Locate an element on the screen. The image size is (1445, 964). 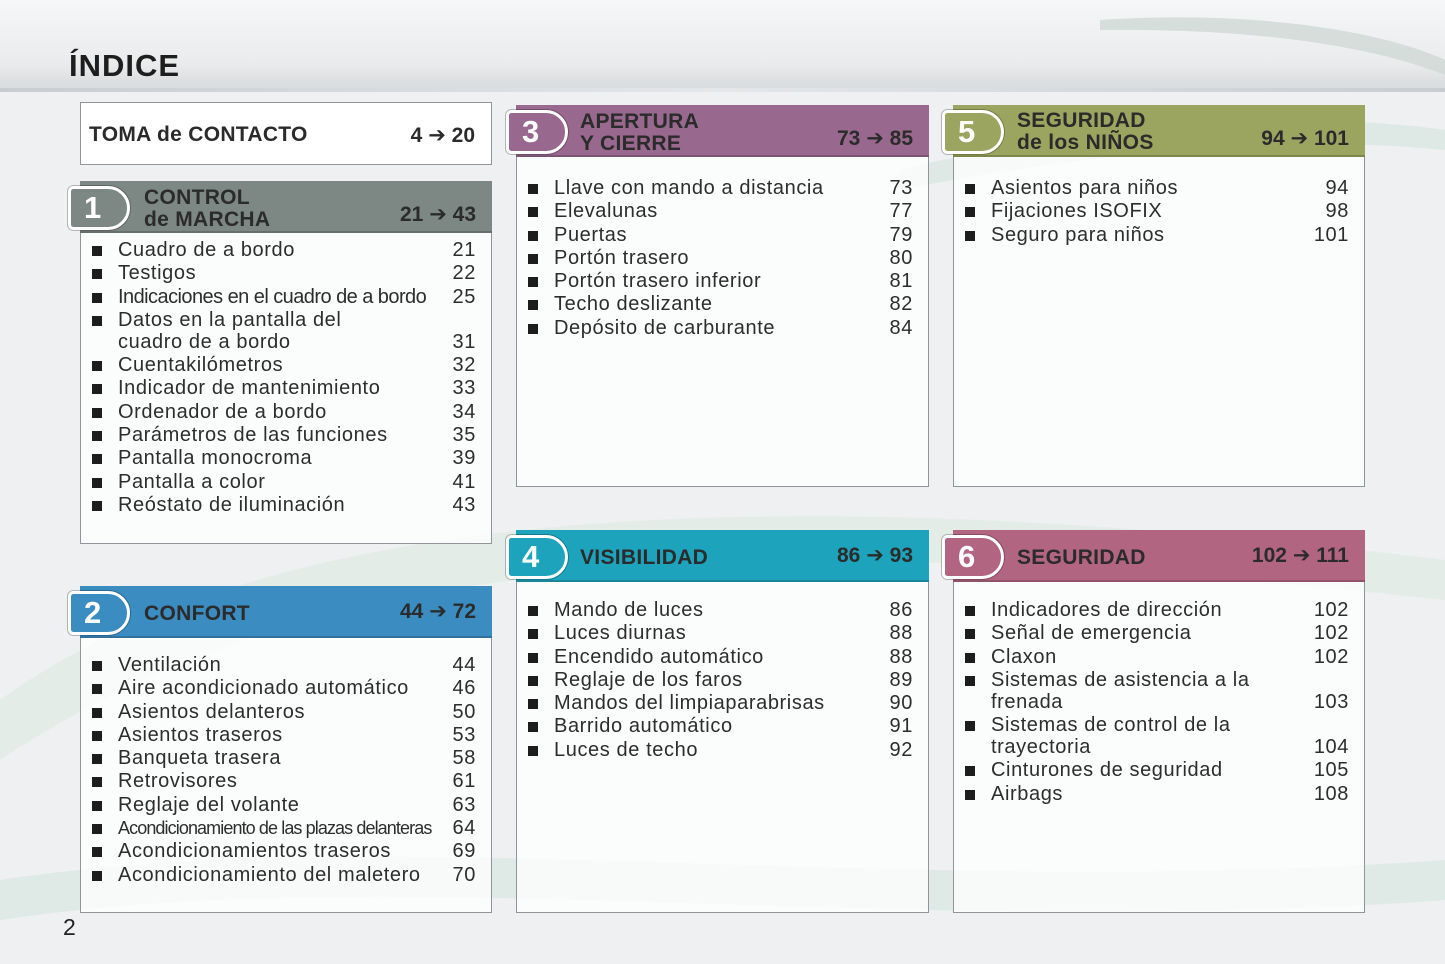
section-5-panel is located at coordinates (1159, 296).